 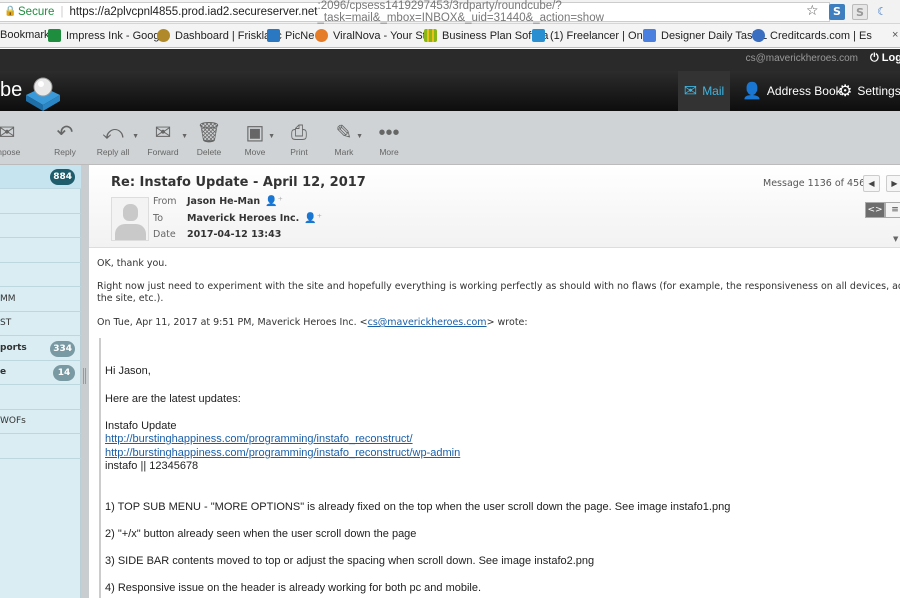 I want to click on html-view-button: <>, so click(x=875, y=210).